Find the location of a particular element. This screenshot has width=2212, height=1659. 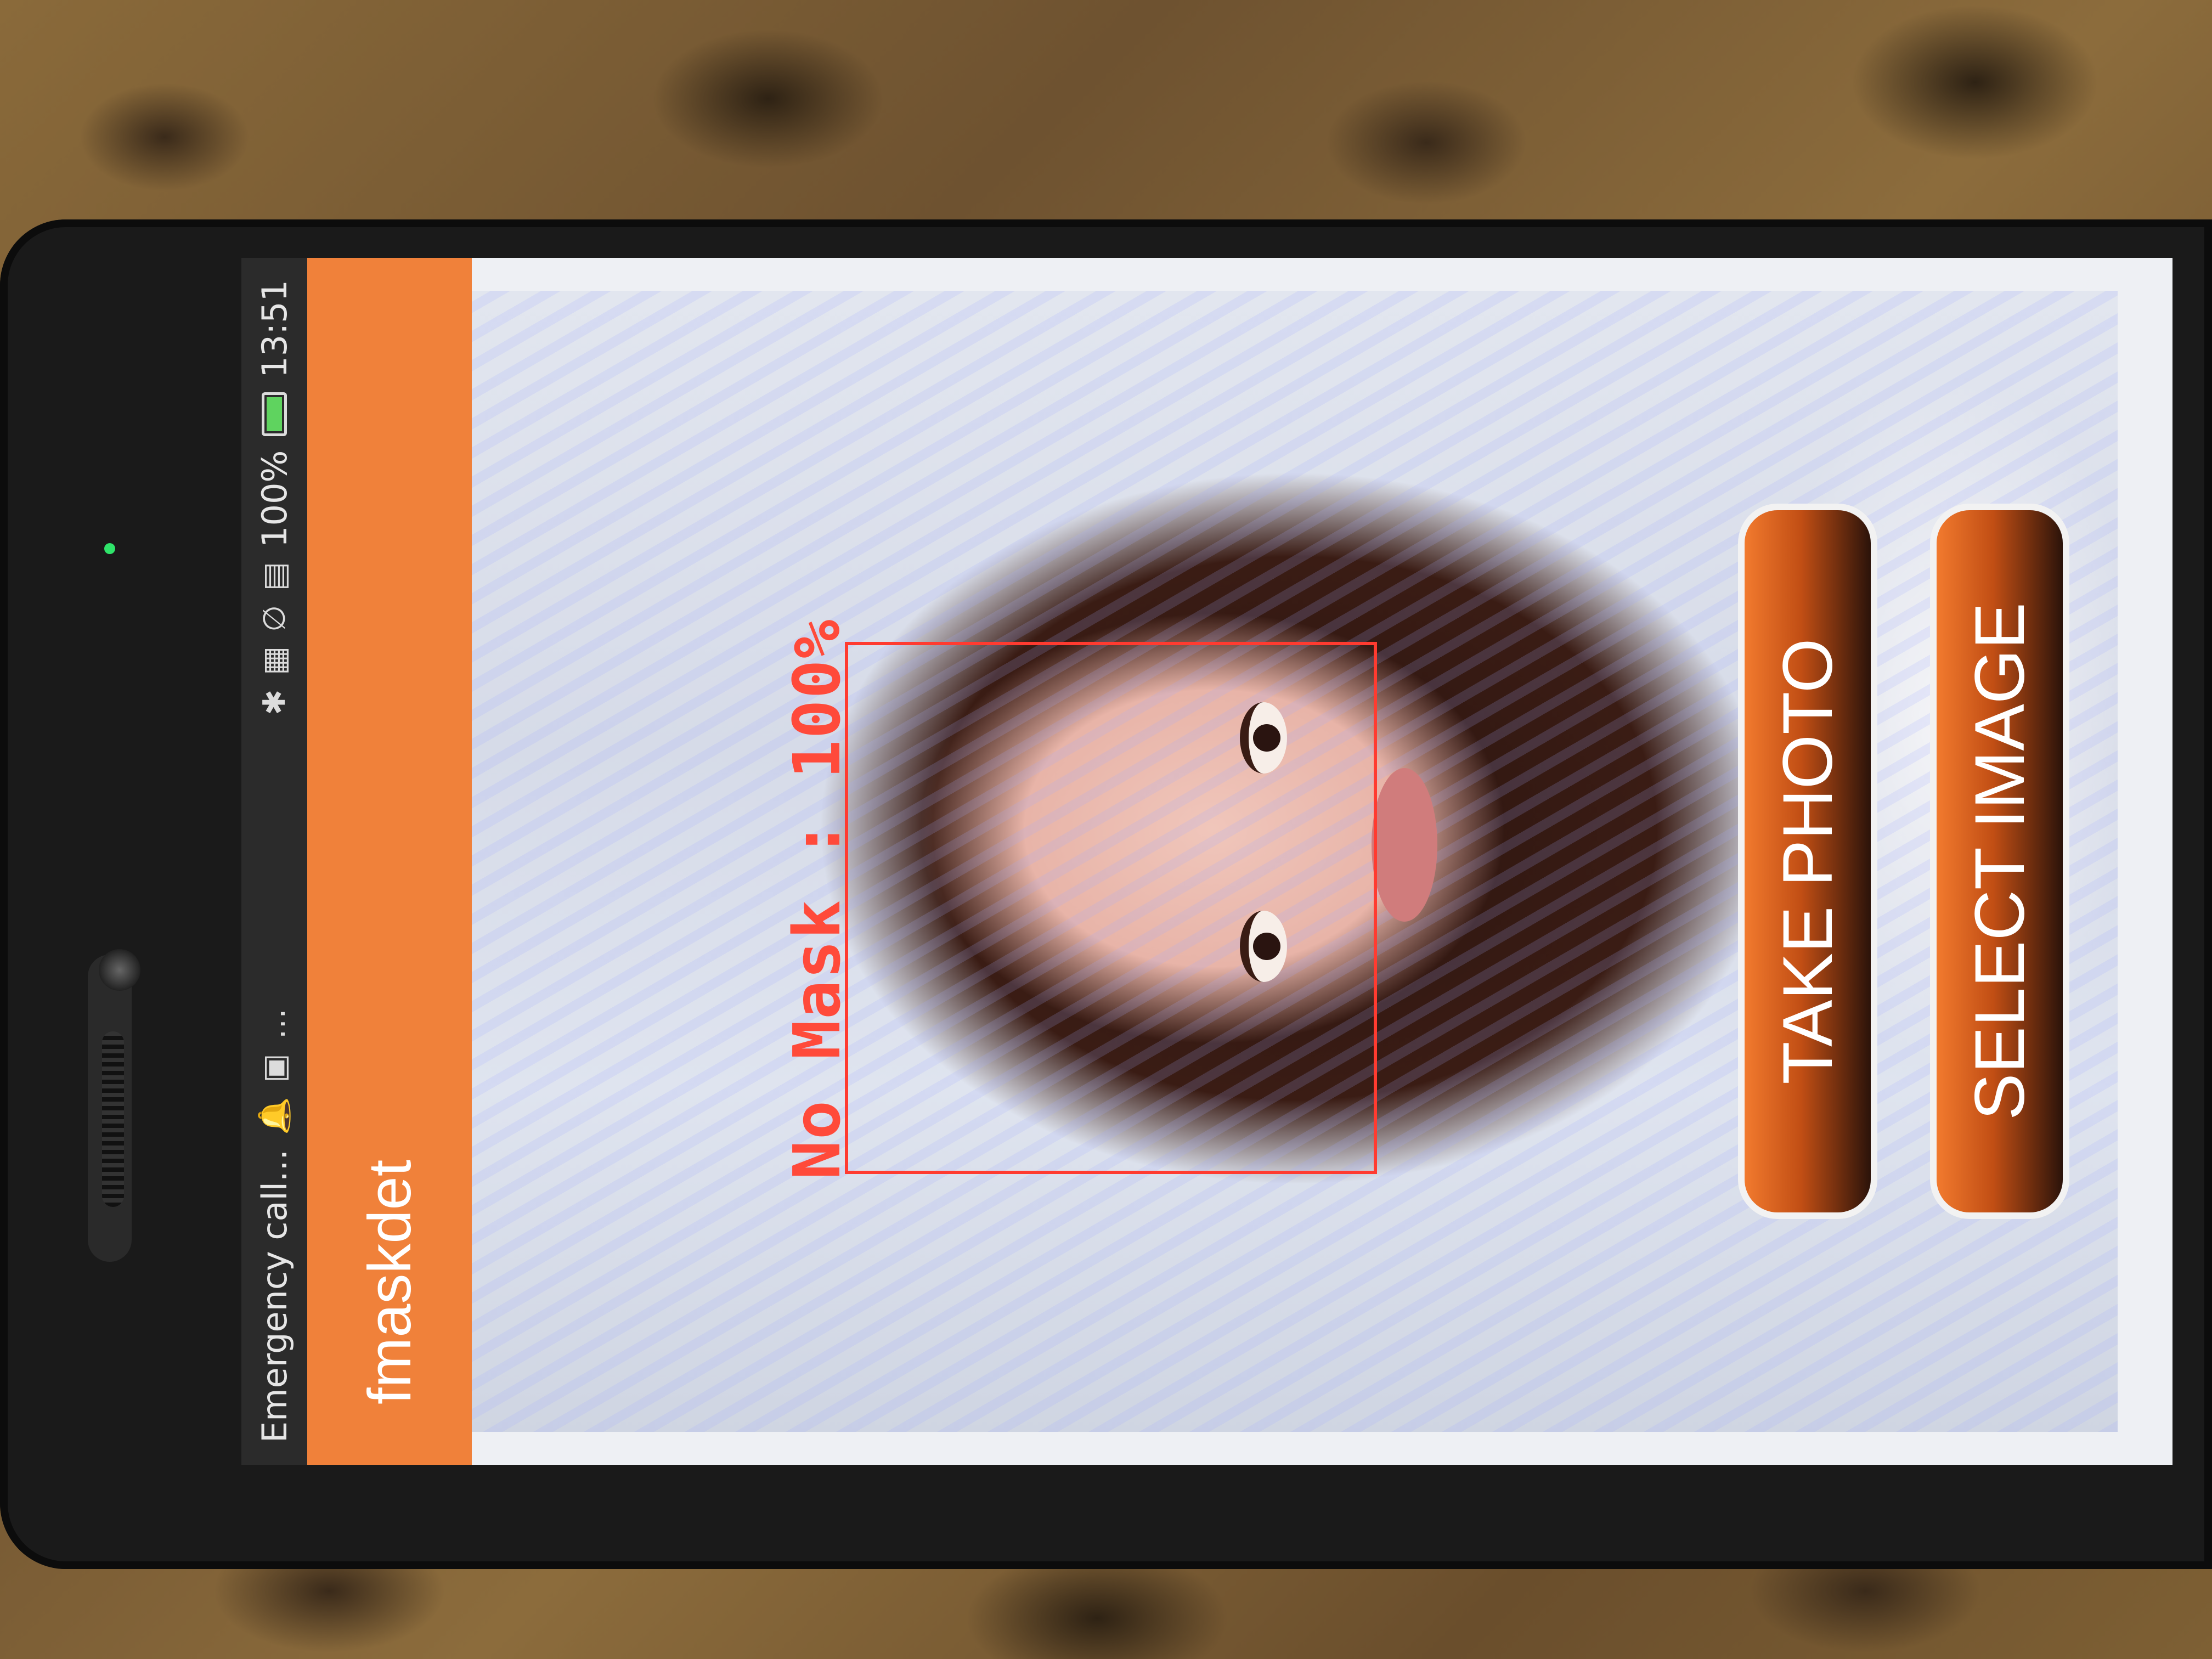

status-right: ✱ ▦ ∅ ▤ 100% 13:51 is located at coordinates (275, 497).